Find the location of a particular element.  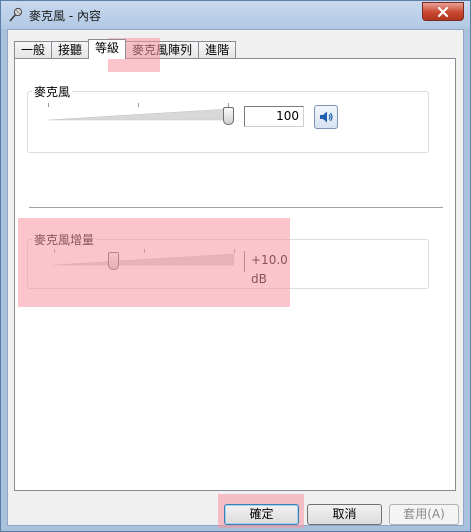

tab-advanced: 進階 is located at coordinates (217, 50).